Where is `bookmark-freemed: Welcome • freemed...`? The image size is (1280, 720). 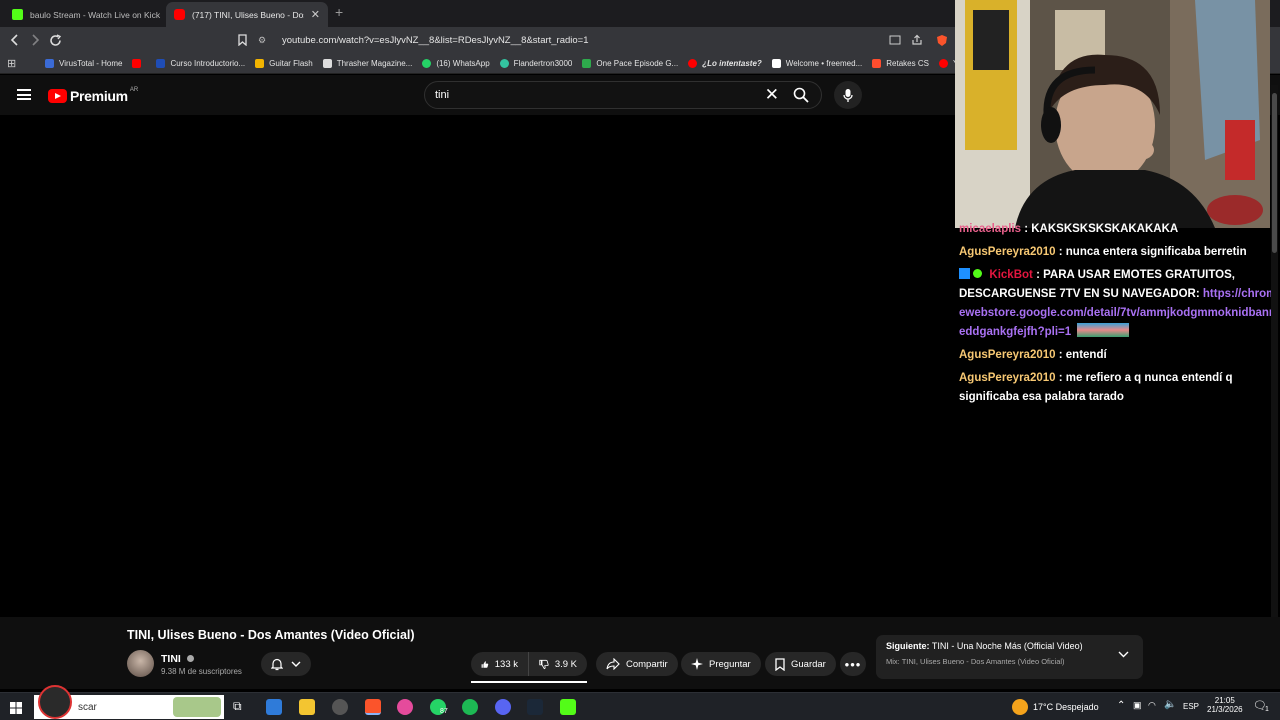 bookmark-freemed: Welcome • freemed... is located at coordinates (816, 63).